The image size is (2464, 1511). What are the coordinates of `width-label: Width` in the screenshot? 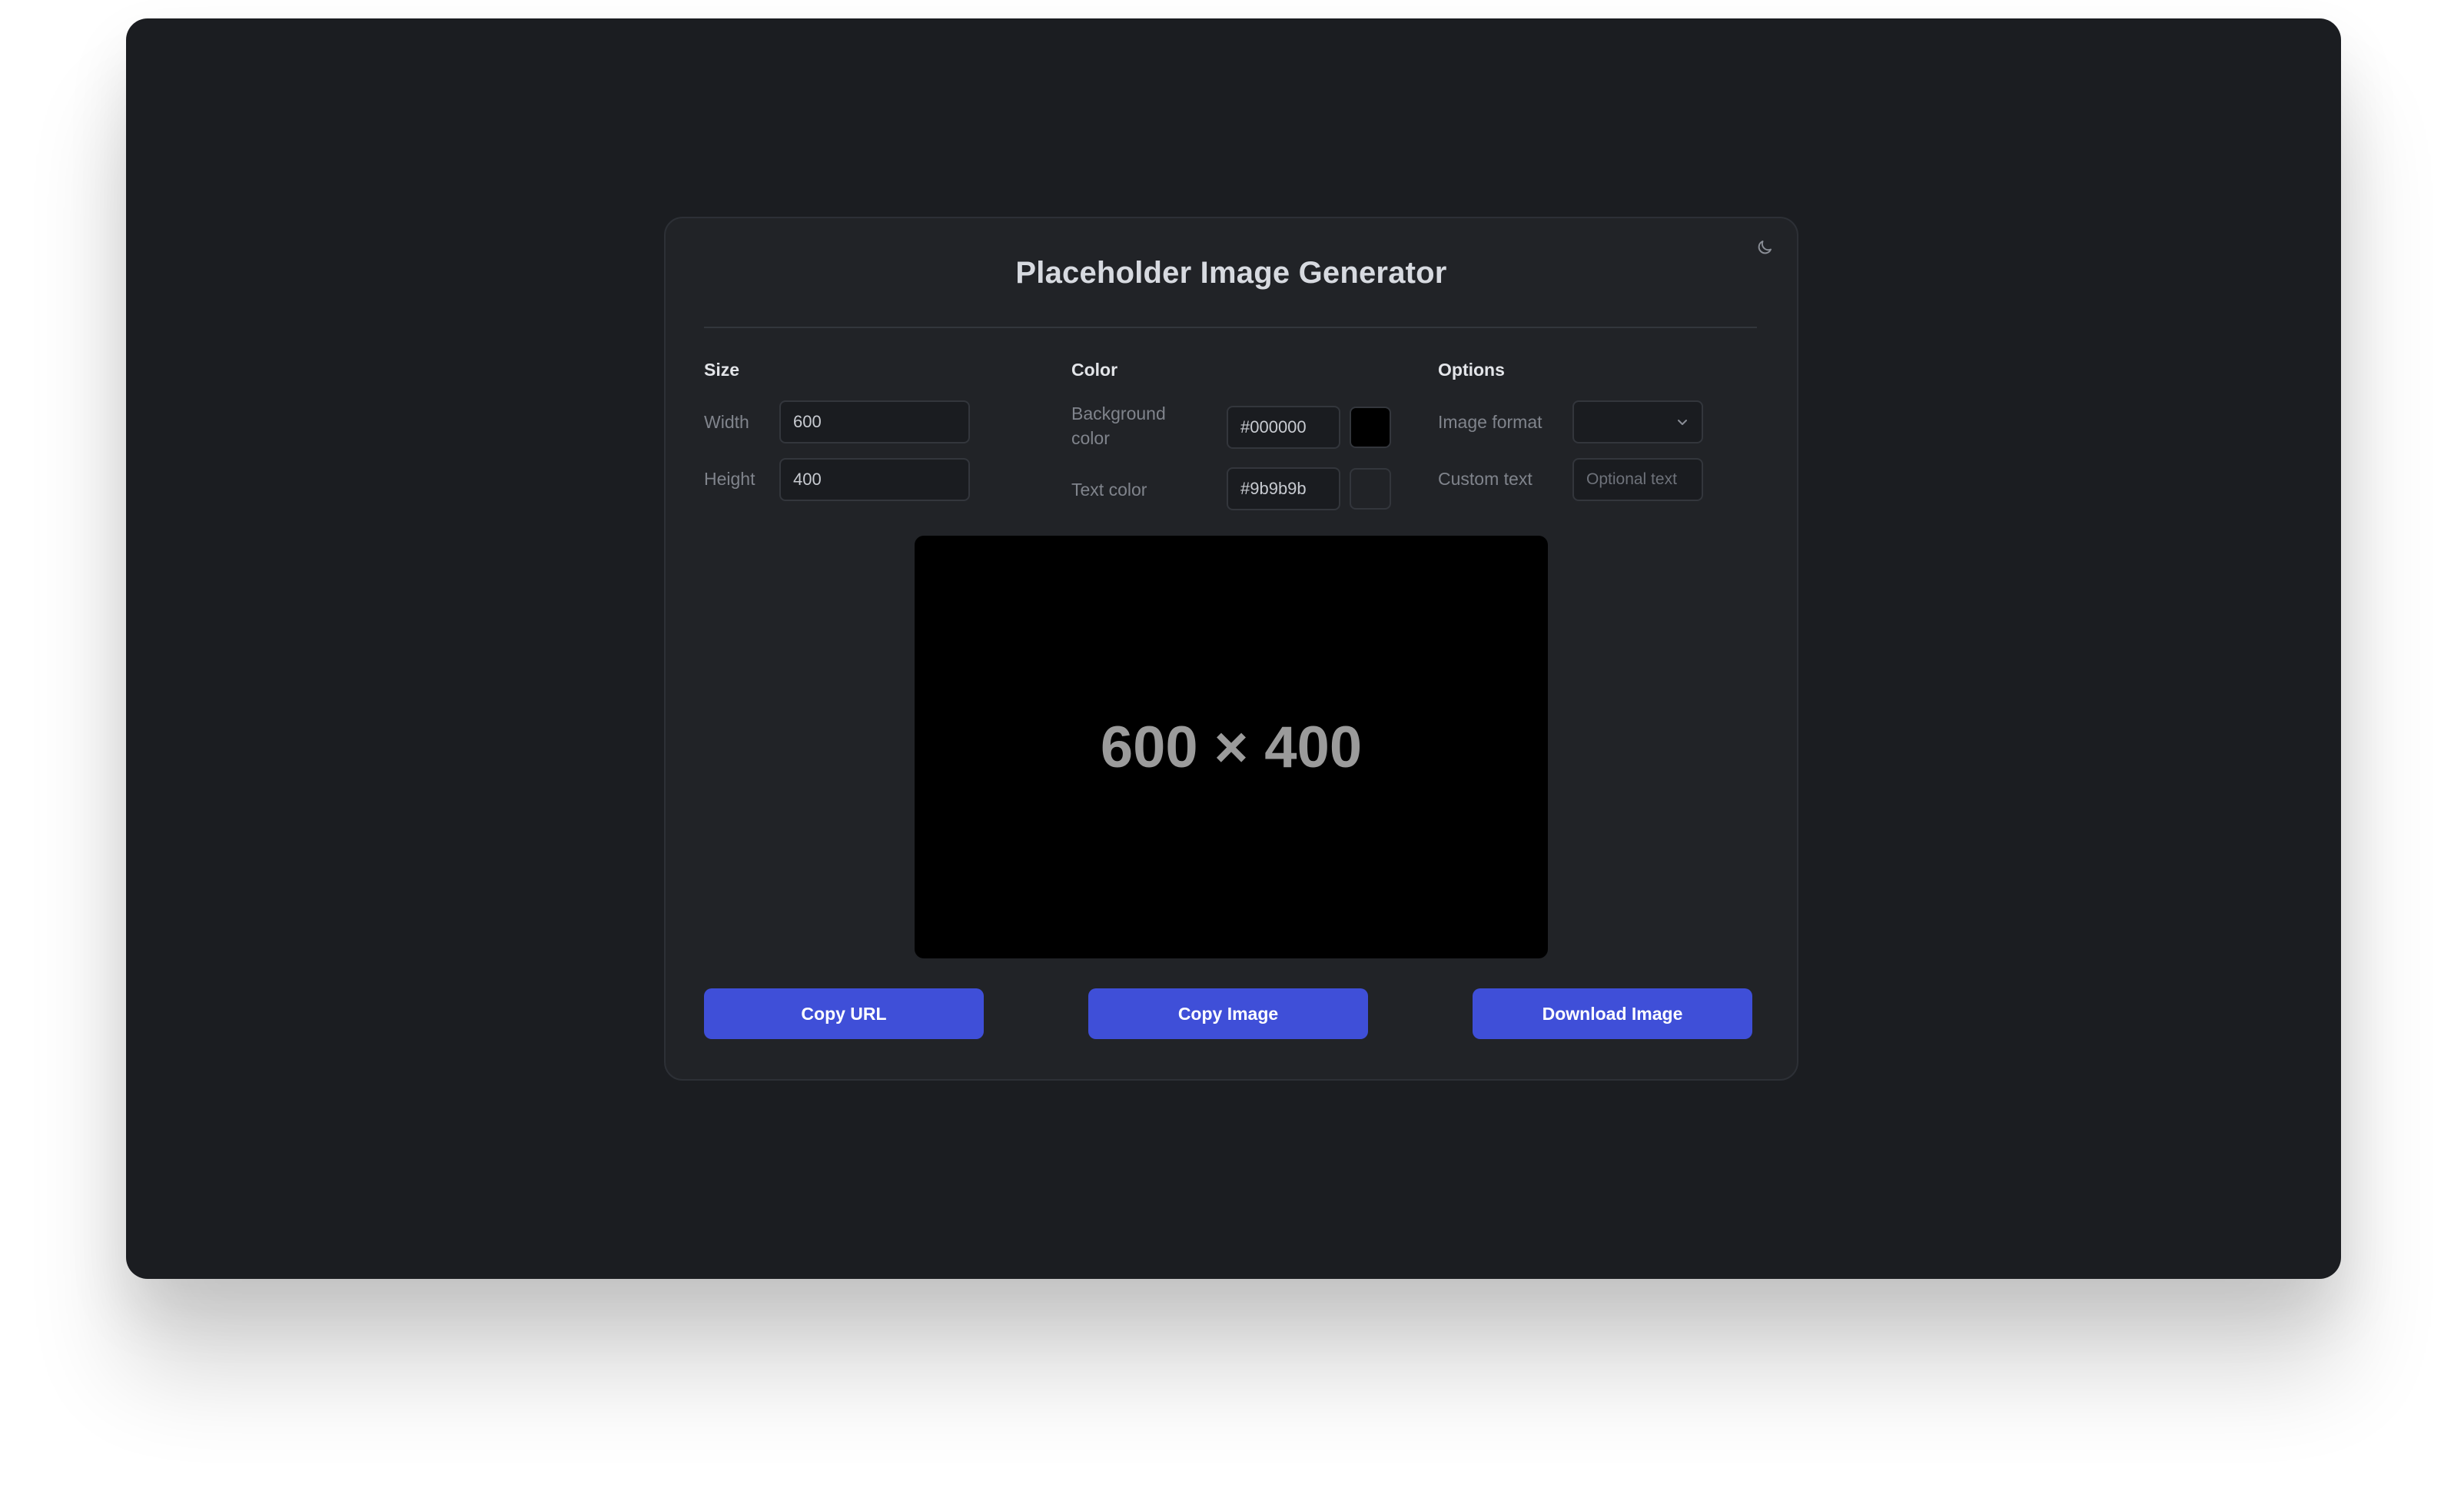 It's located at (726, 422).